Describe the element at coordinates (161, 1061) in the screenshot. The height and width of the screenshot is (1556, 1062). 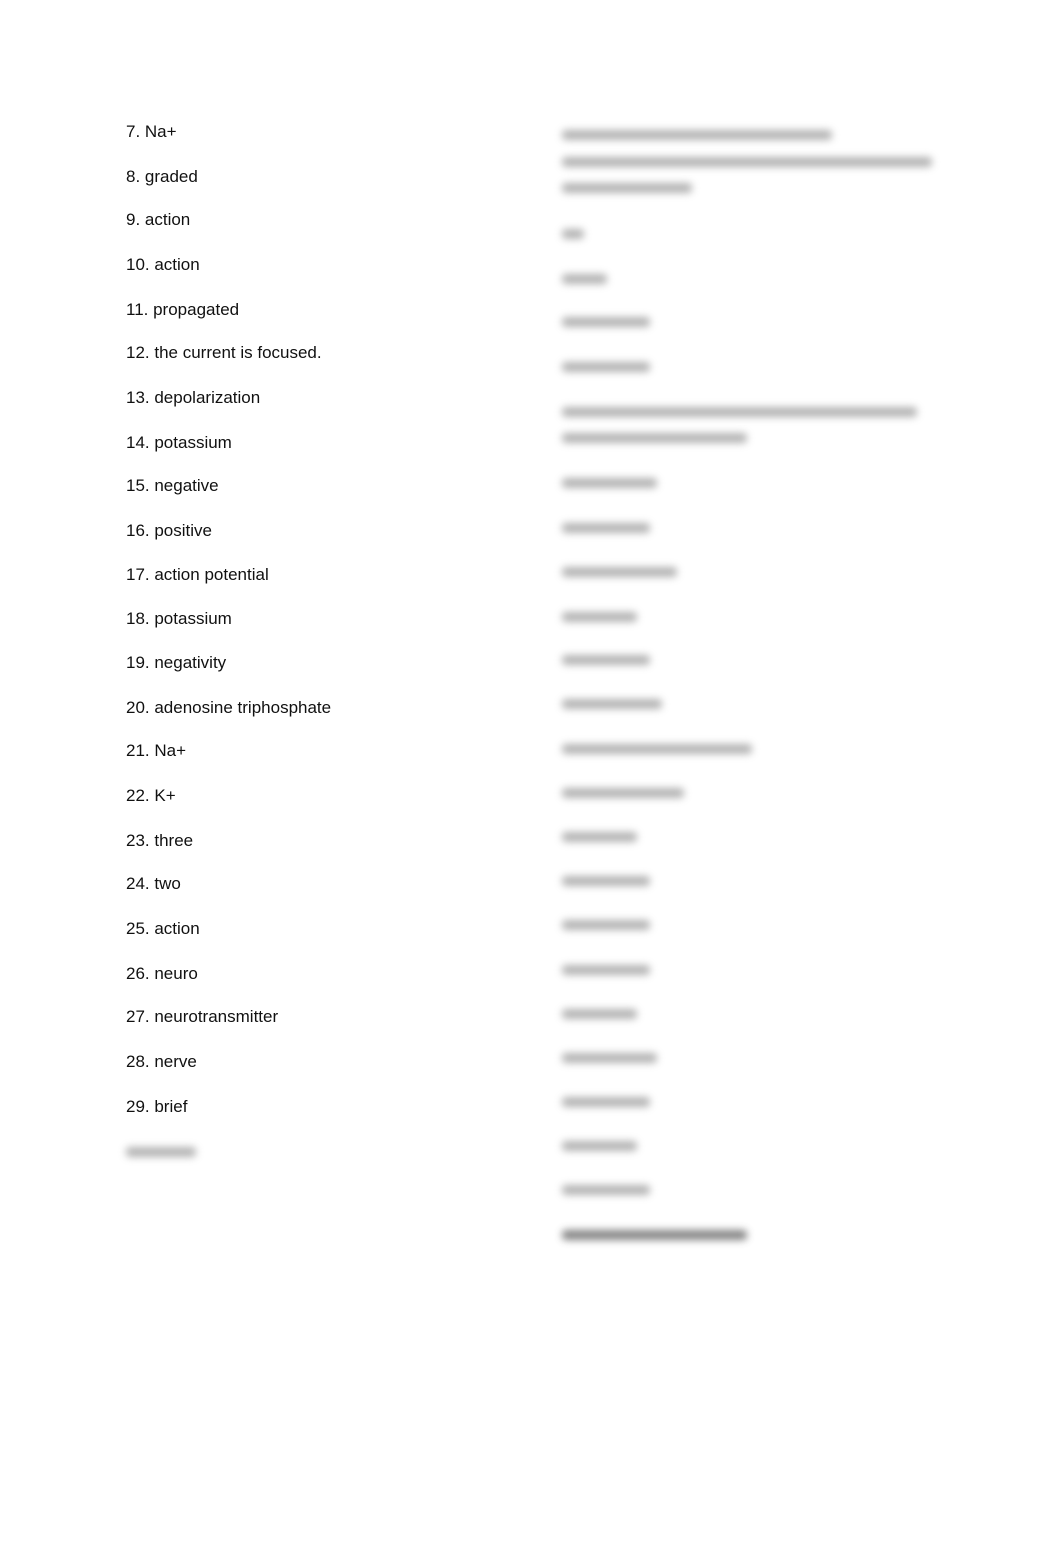
I see `answer-item: 28. nerve` at that location.